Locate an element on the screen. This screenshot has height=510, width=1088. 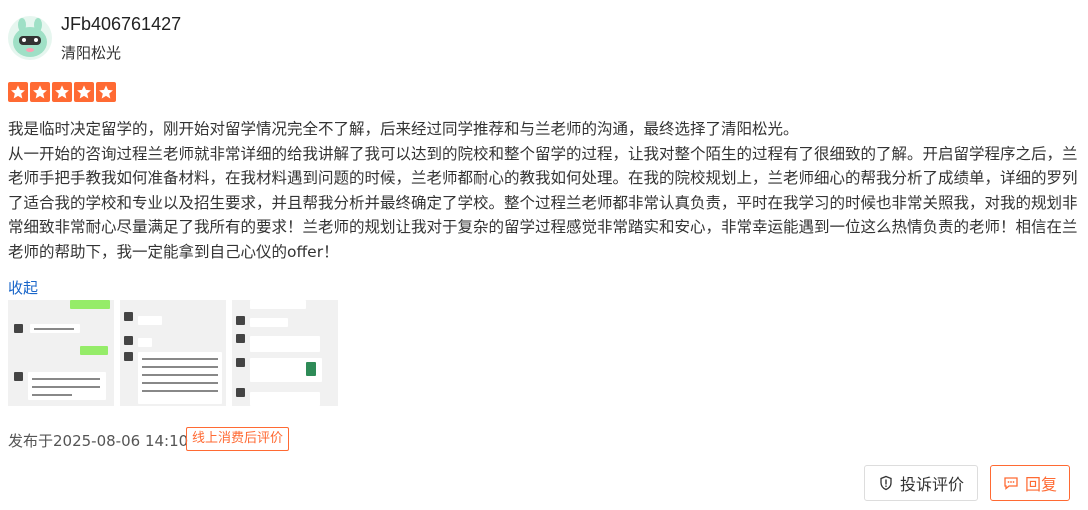
publish-date: 发布于2025-08-06 14:10 is located at coordinates (98, 441).